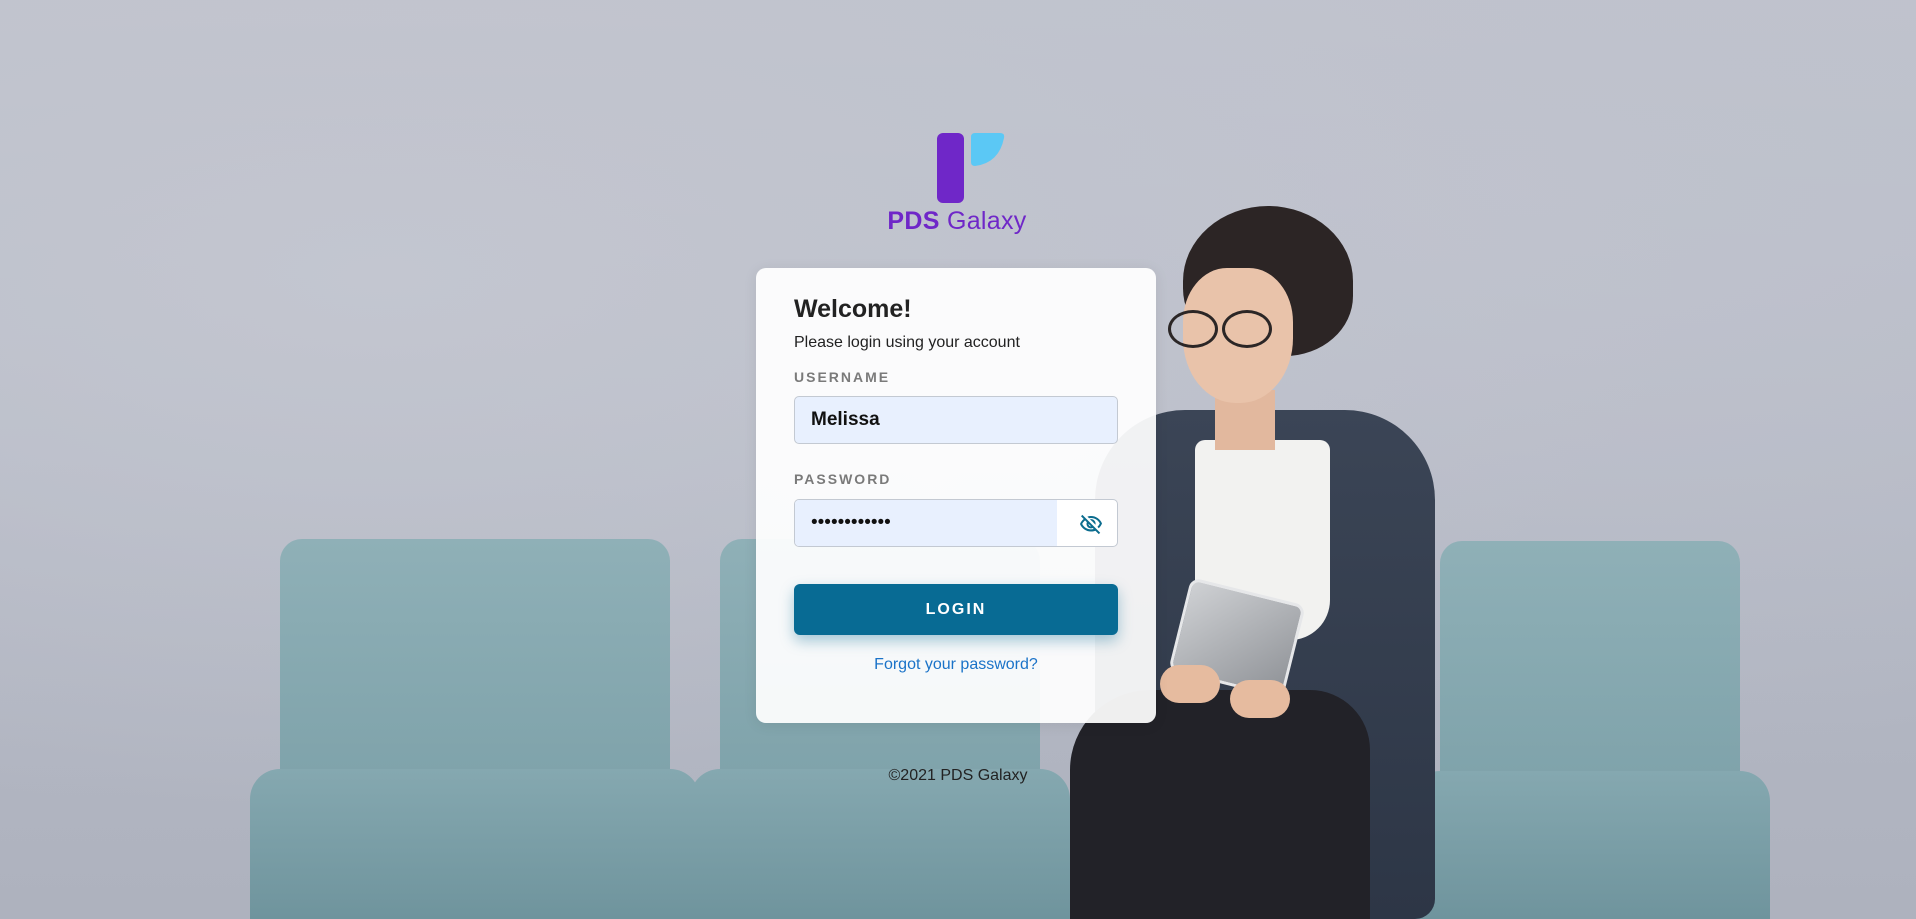 The image size is (1916, 919). Describe the element at coordinates (843, 479) in the screenshot. I see `password-label: PASSWORD` at that location.